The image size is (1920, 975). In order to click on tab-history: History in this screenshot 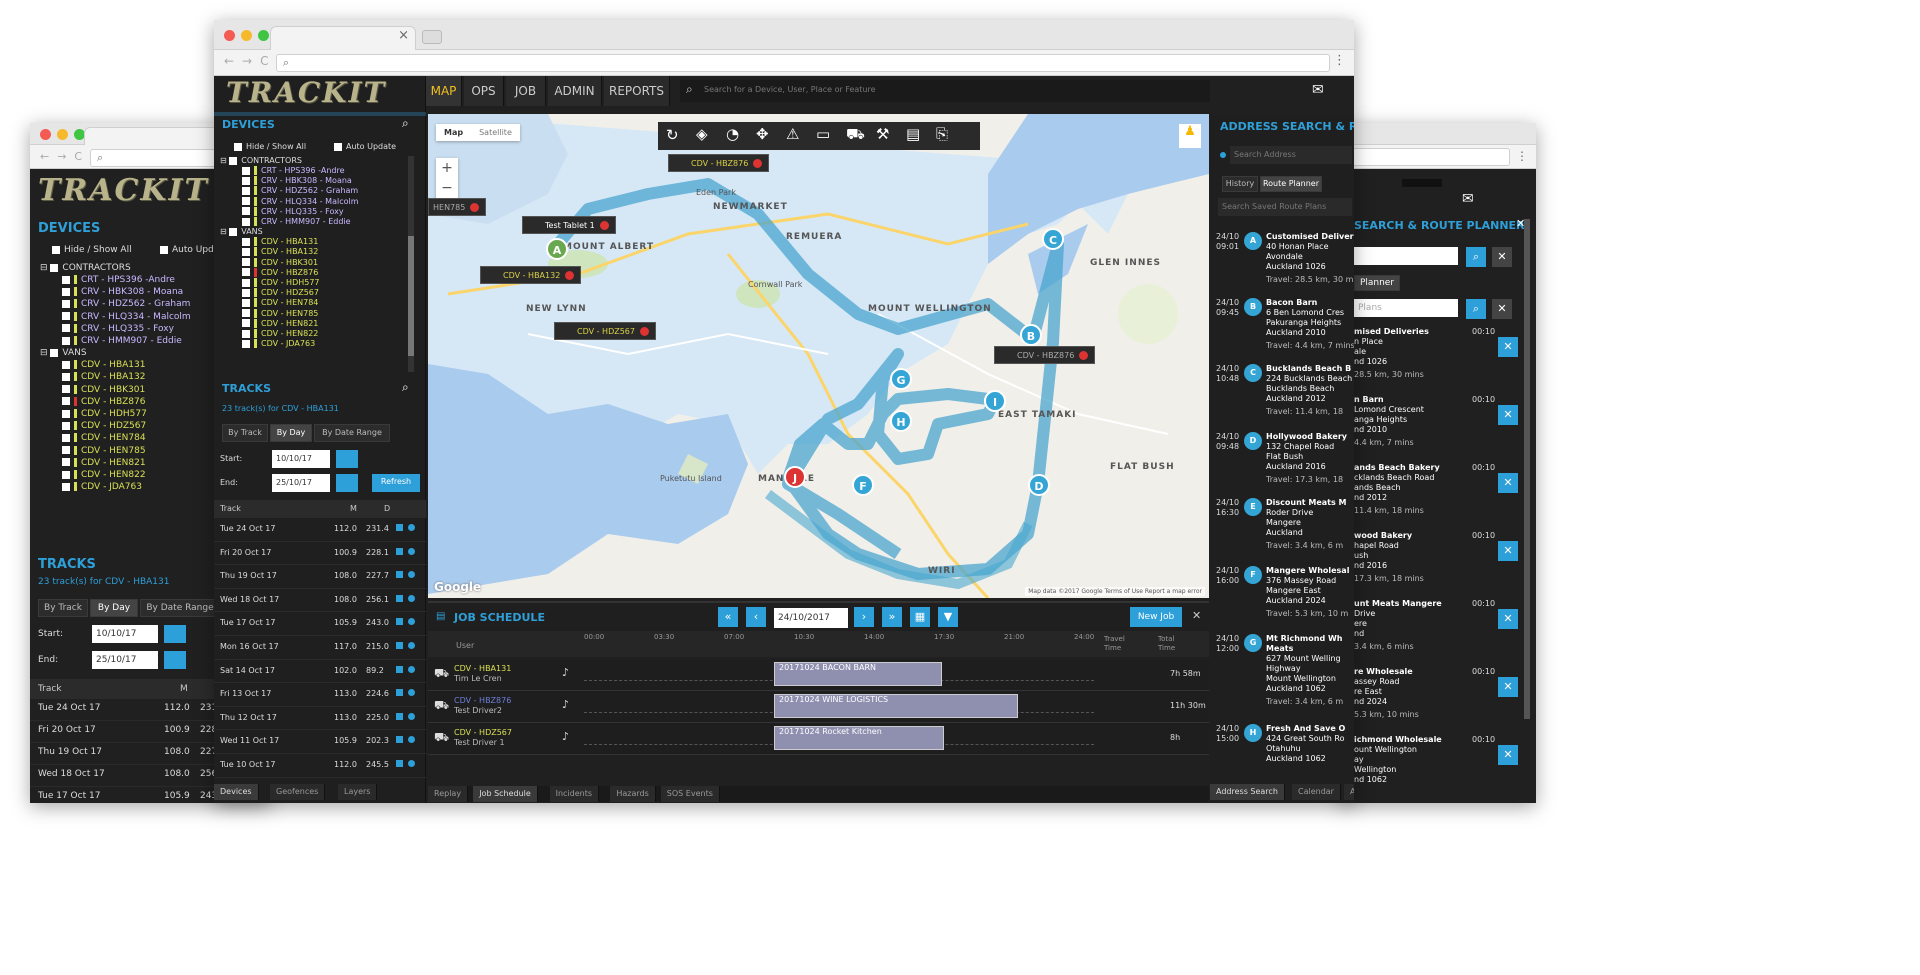, I will do `click(1240, 184)`.